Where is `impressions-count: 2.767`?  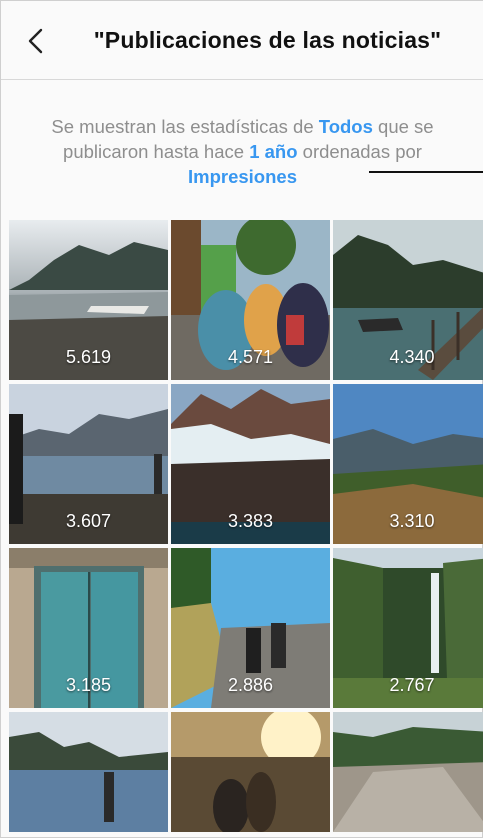 impressions-count: 2.767 is located at coordinates (412, 685).